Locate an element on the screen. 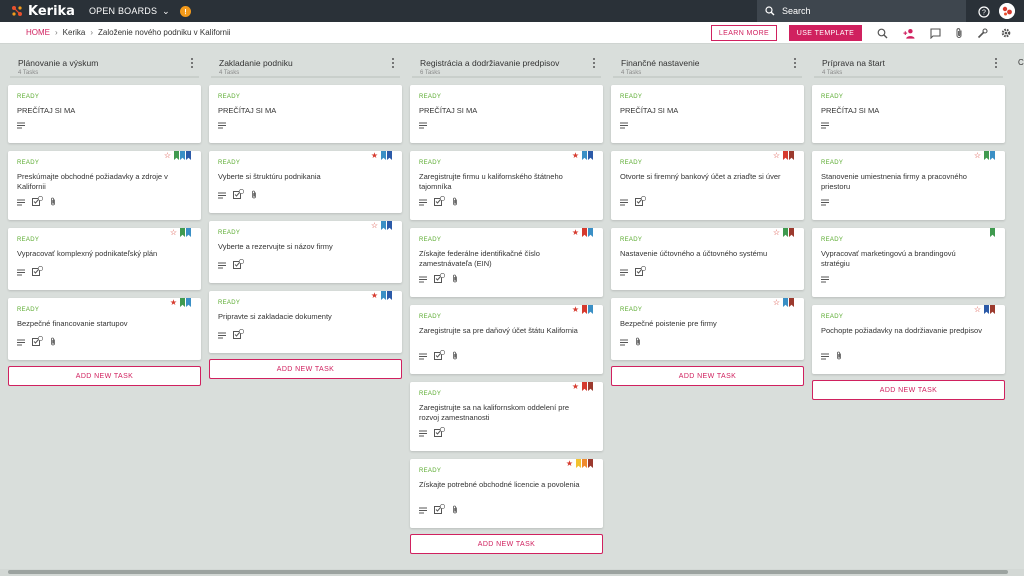  help-icon: ? is located at coordinates (984, 14).